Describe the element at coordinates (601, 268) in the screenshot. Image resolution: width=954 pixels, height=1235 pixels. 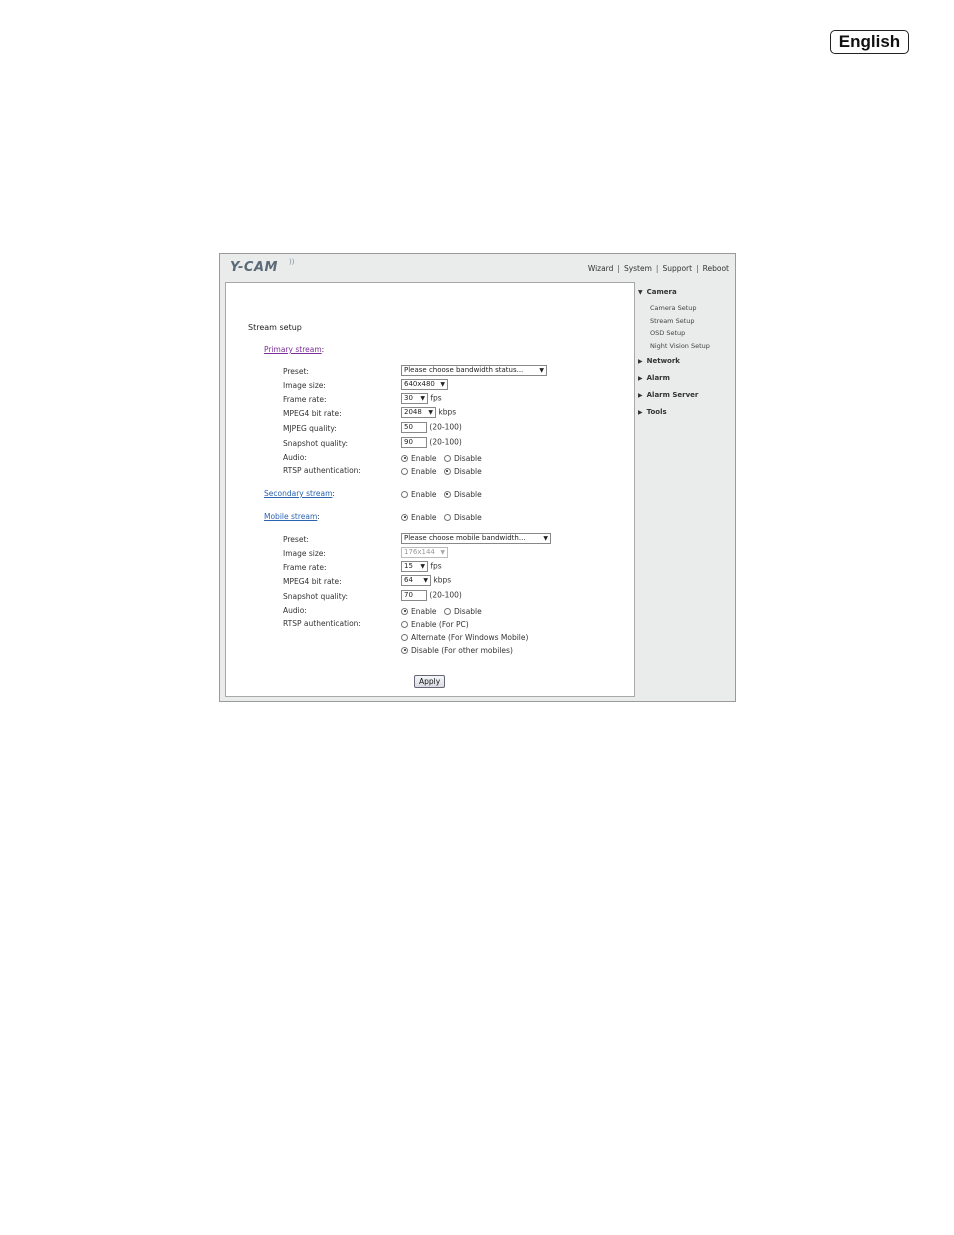
I see `wizard-link: Wizard` at that location.